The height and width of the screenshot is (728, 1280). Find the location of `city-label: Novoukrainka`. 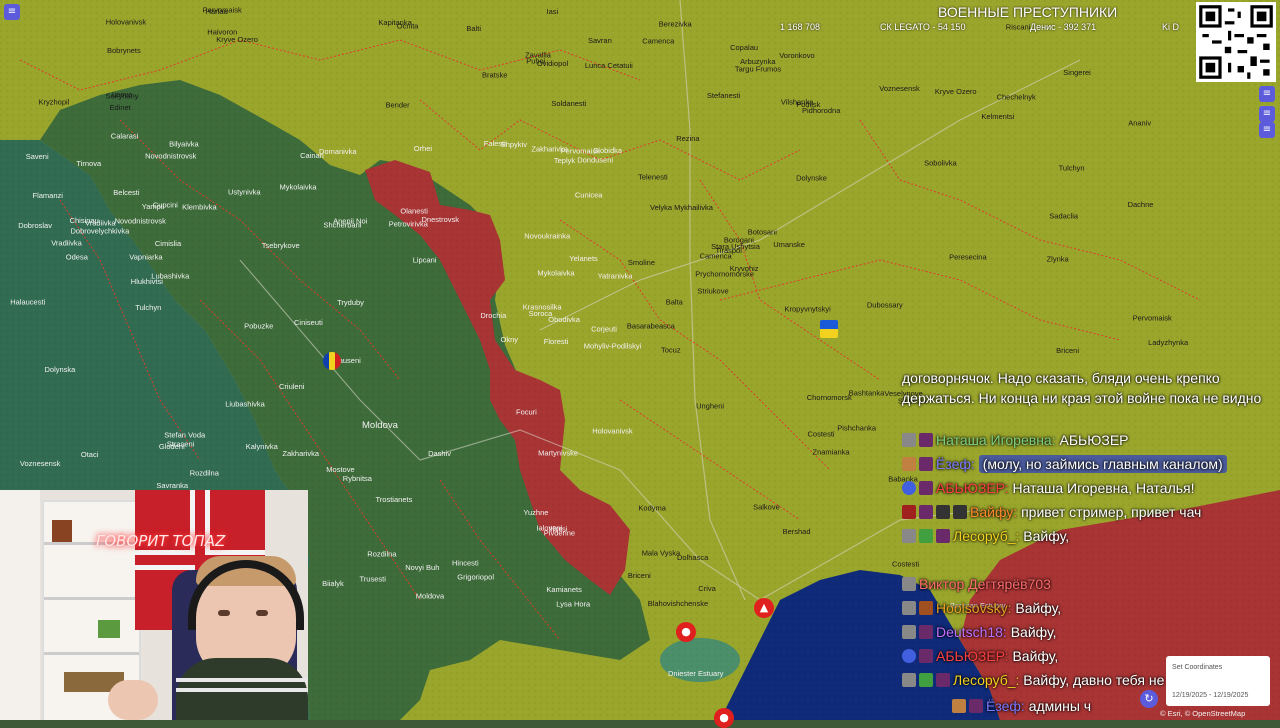

city-label: Novoukrainka is located at coordinates (547, 235).